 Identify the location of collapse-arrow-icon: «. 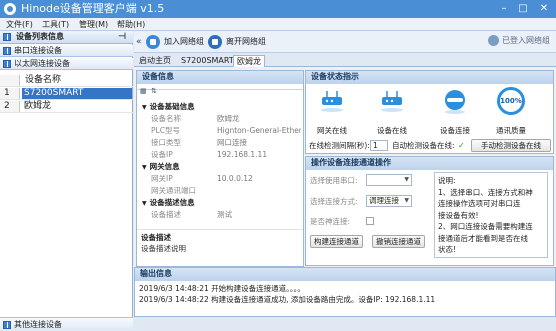
(139, 42).